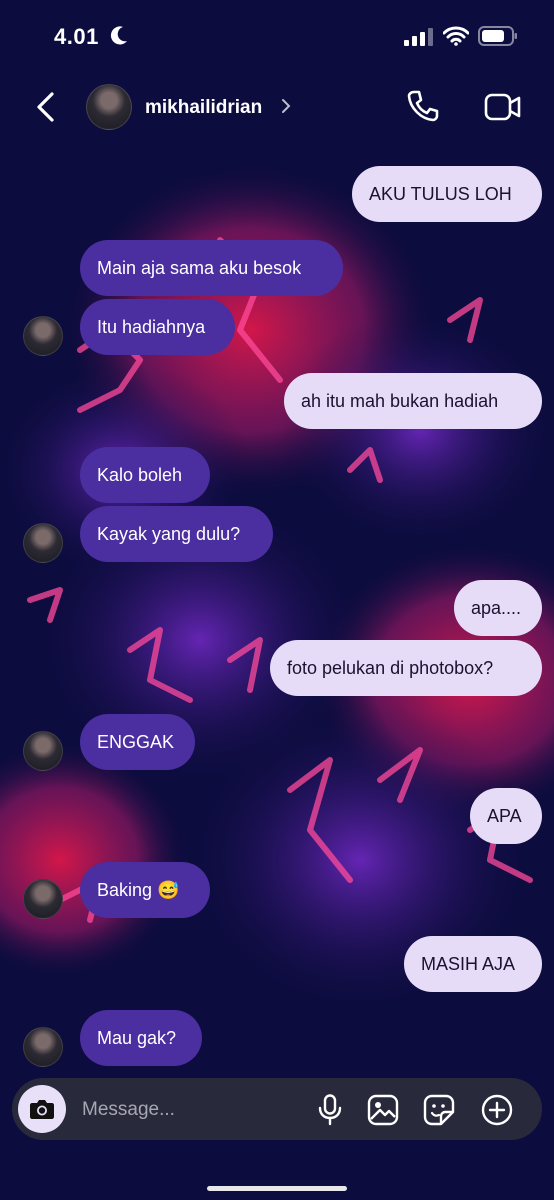 This screenshot has height=1200, width=554. Describe the element at coordinates (406, 668) in the screenshot. I see `message-sent: foto pelukan di photobox?` at that location.